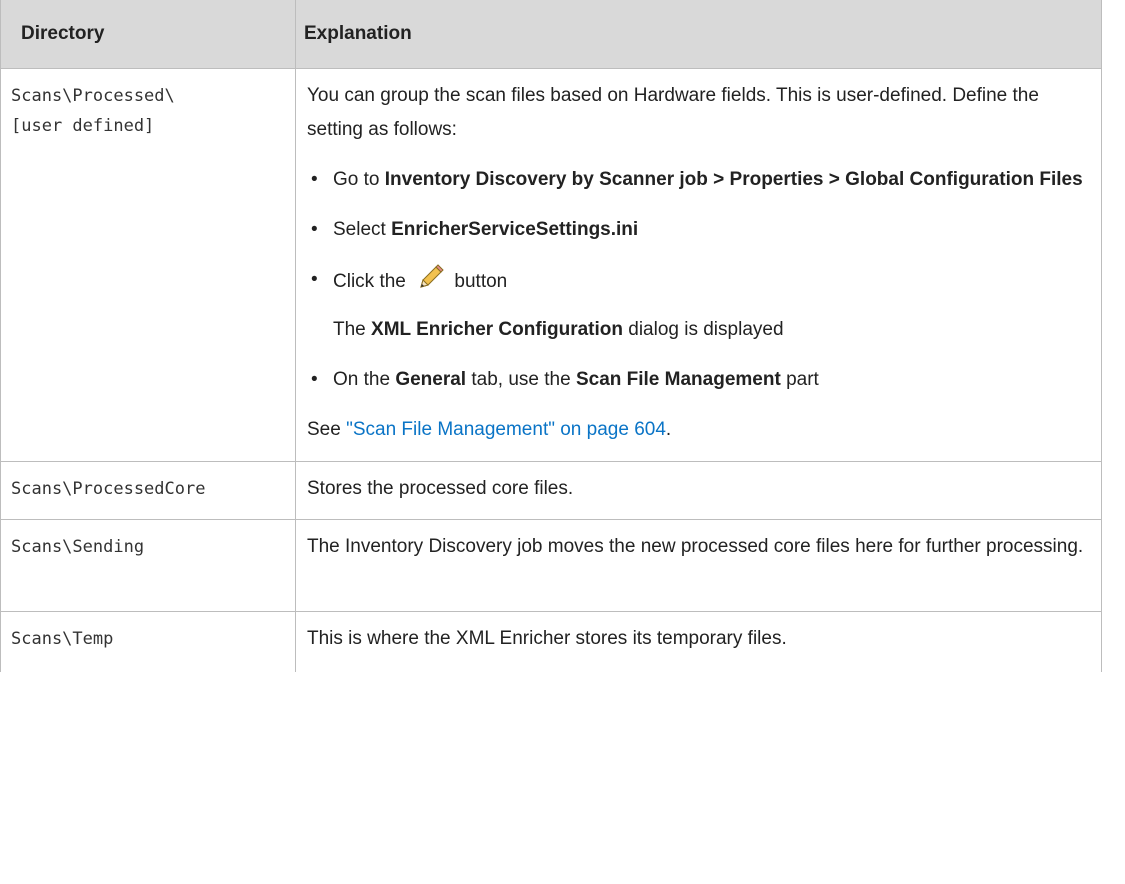 This screenshot has height=884, width=1125. What do you see at coordinates (698, 490) in the screenshot?
I see `explanation-cell: Stores the processed core files.` at bounding box center [698, 490].